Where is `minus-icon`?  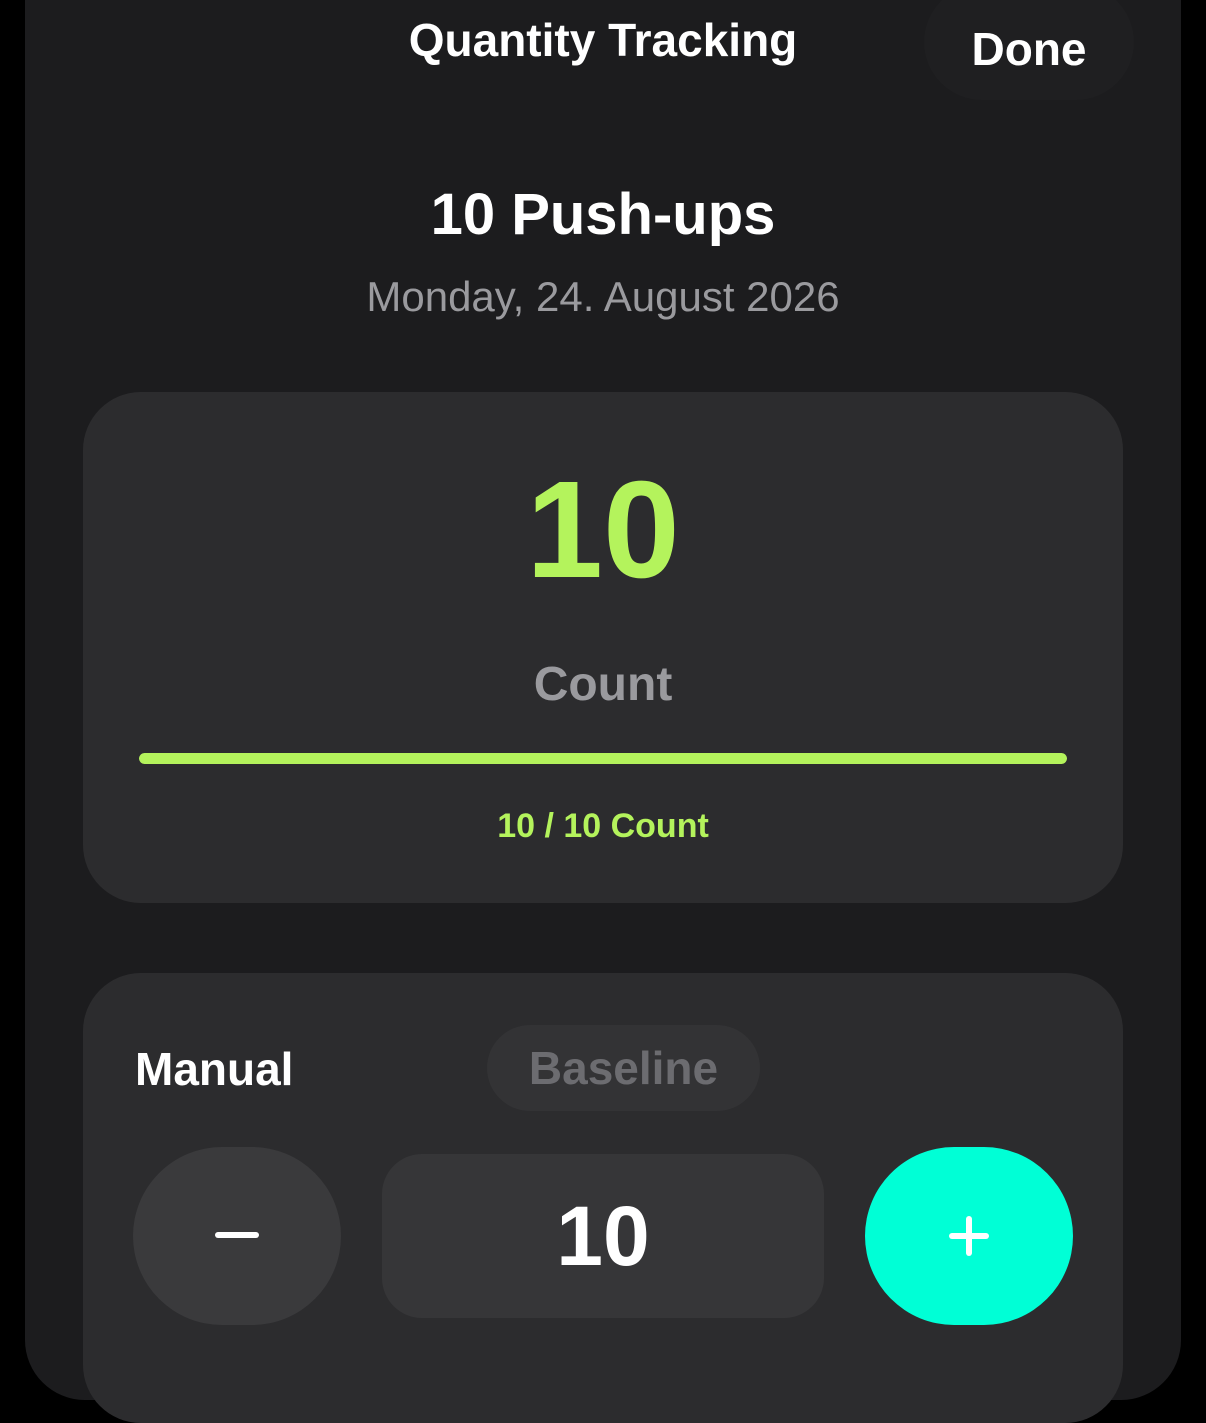
minus-icon is located at coordinates (237, 1235).